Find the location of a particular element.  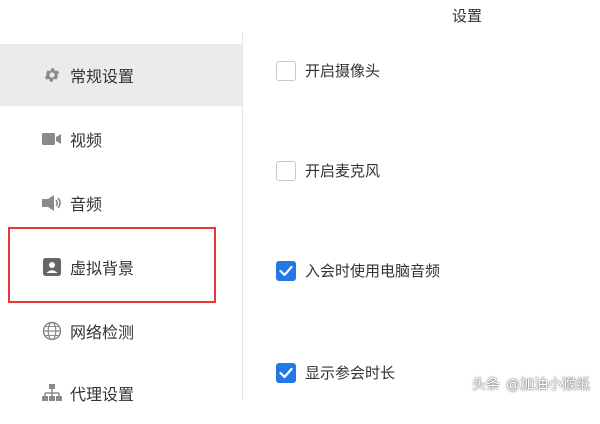

highlight-annotation-box is located at coordinates (112, 265).